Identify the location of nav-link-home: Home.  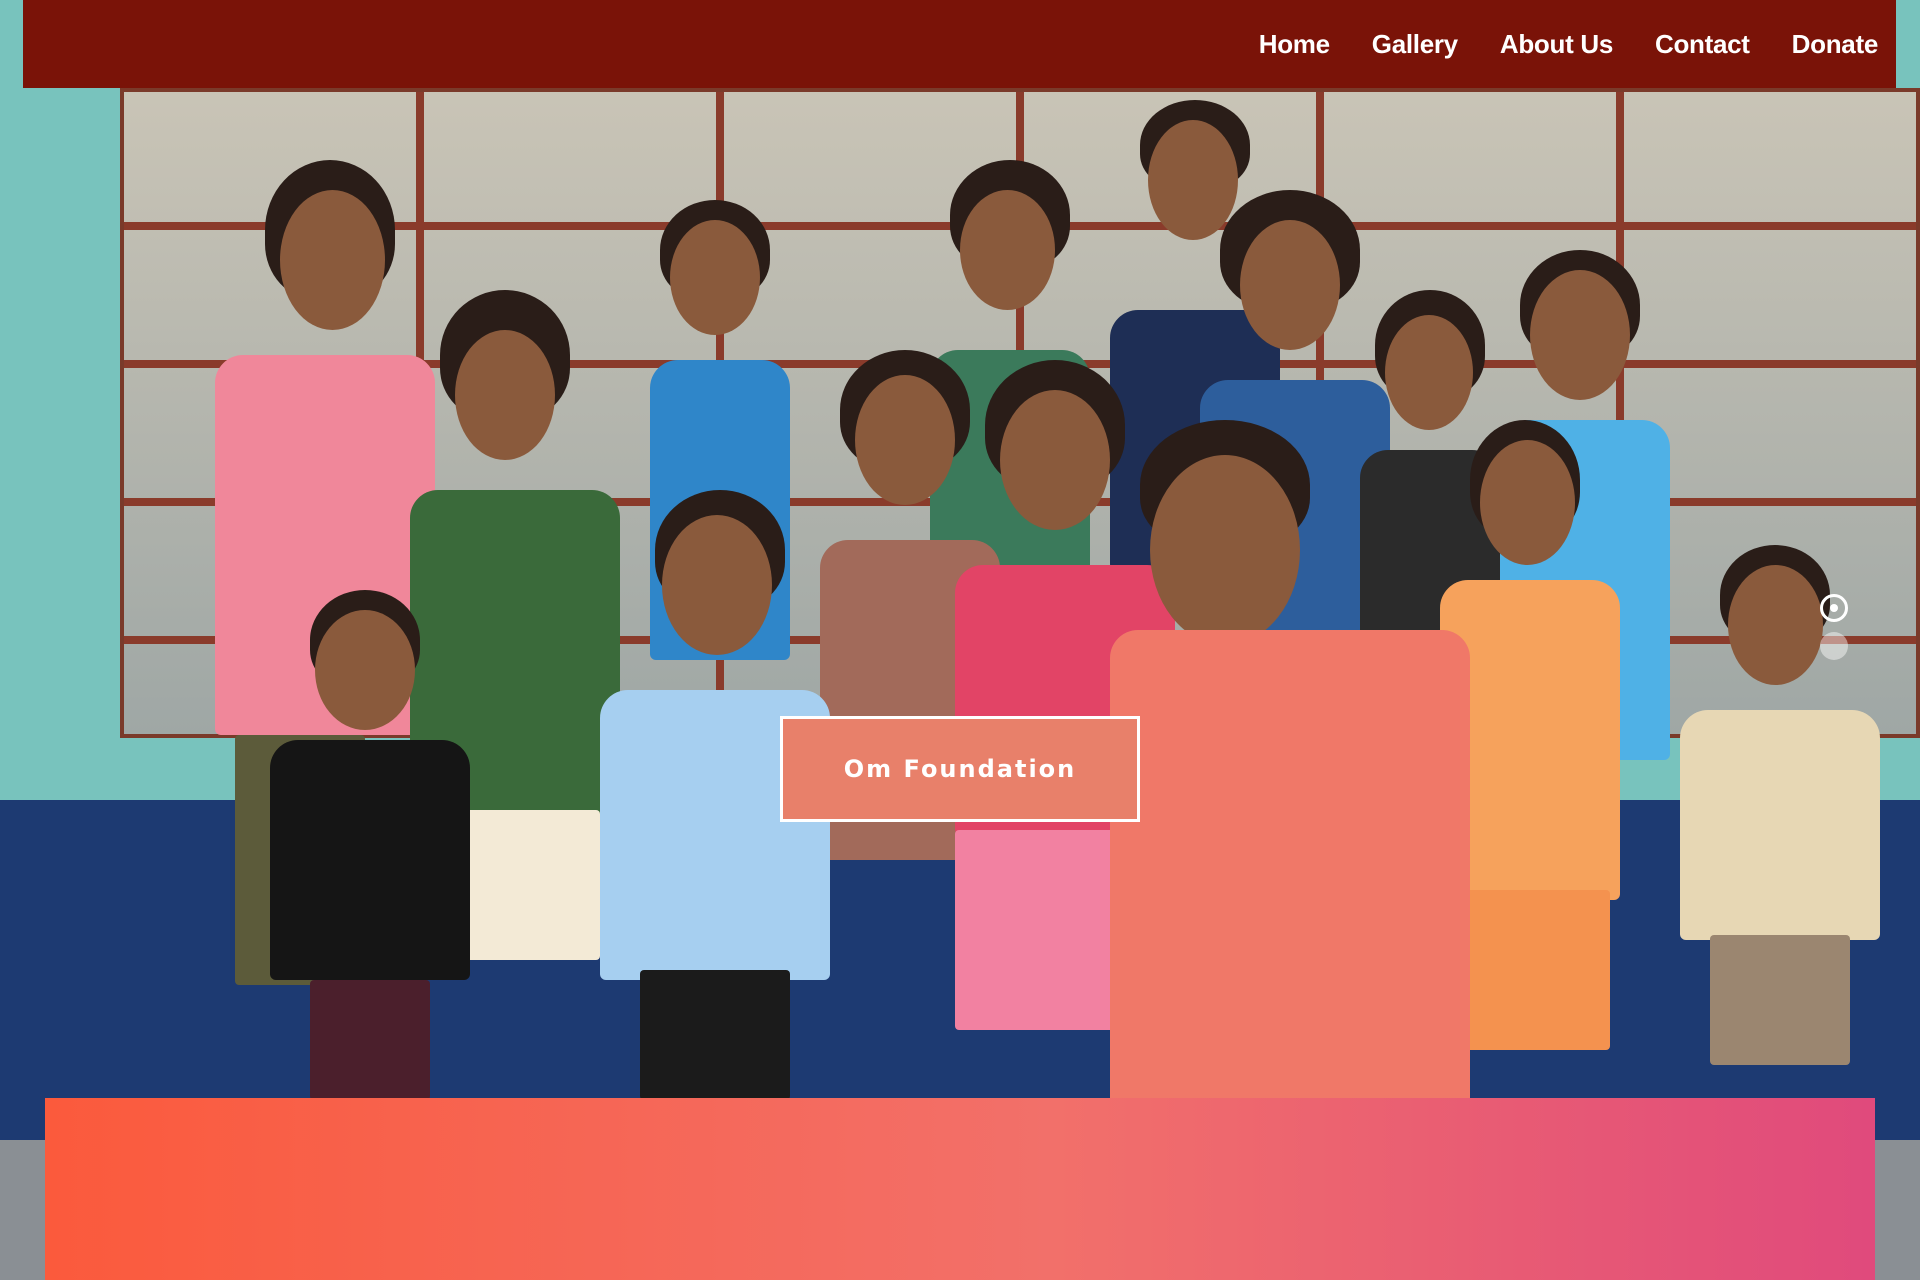
(1294, 44).